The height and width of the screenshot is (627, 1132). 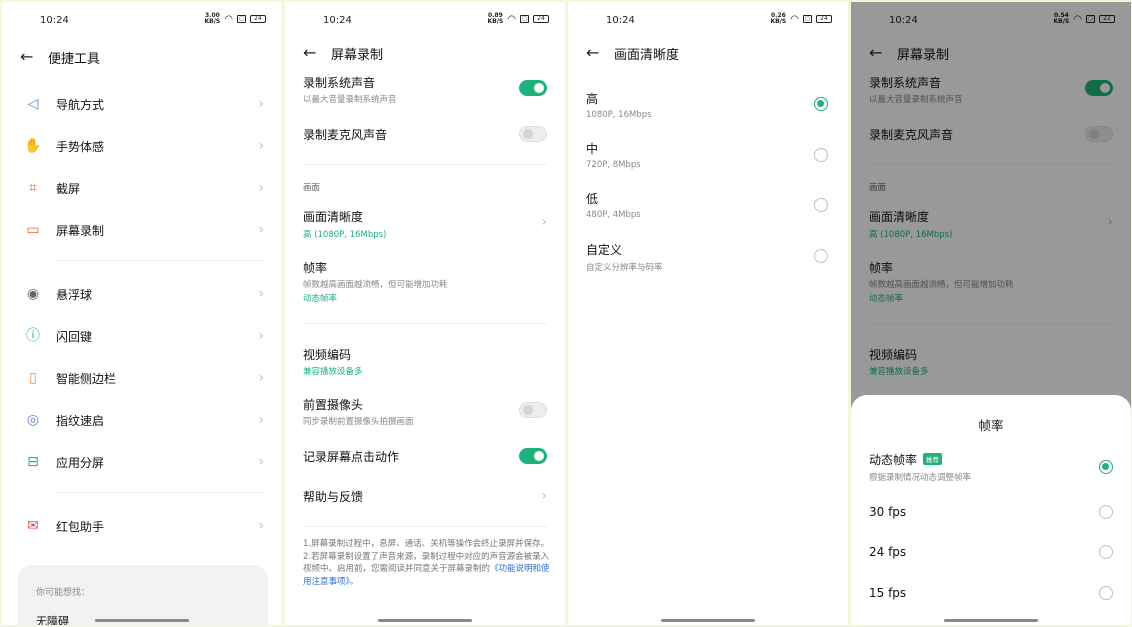 What do you see at coordinates (425, 361) in the screenshot?
I see `setting-codec: 视频编码 兼容播放设备多` at bounding box center [425, 361].